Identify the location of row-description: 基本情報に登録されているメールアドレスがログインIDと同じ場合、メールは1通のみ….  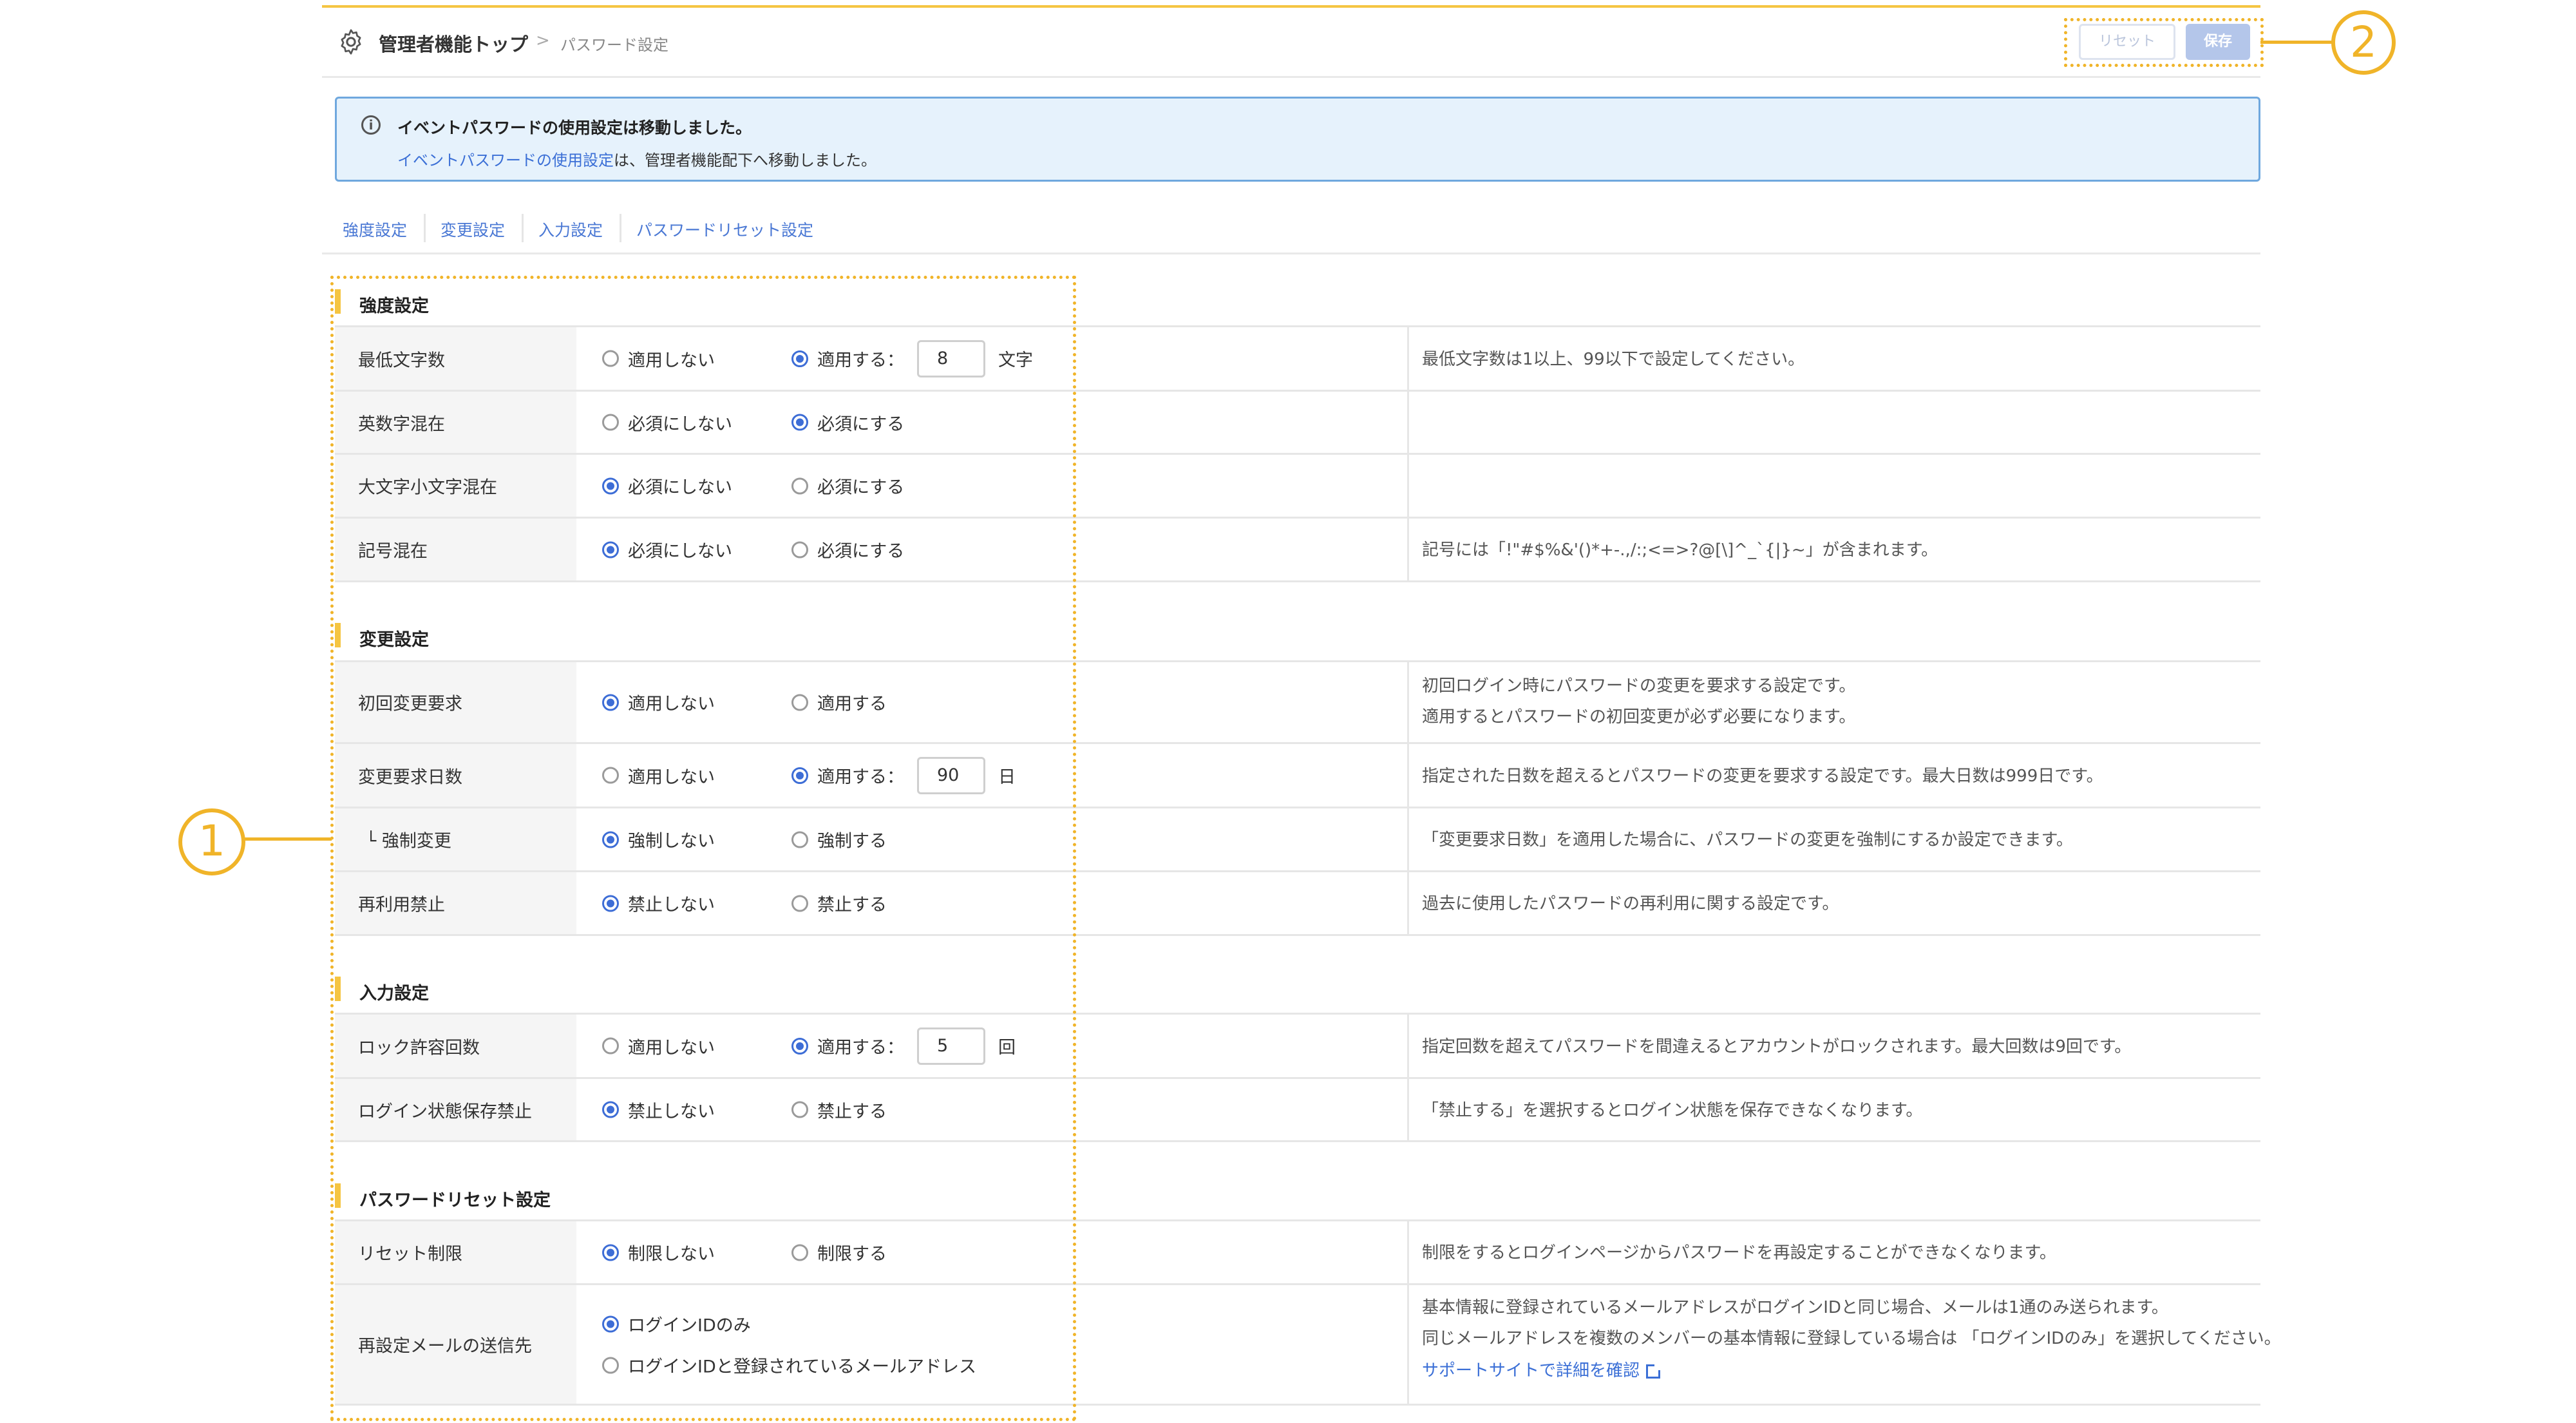
(1851, 1344).